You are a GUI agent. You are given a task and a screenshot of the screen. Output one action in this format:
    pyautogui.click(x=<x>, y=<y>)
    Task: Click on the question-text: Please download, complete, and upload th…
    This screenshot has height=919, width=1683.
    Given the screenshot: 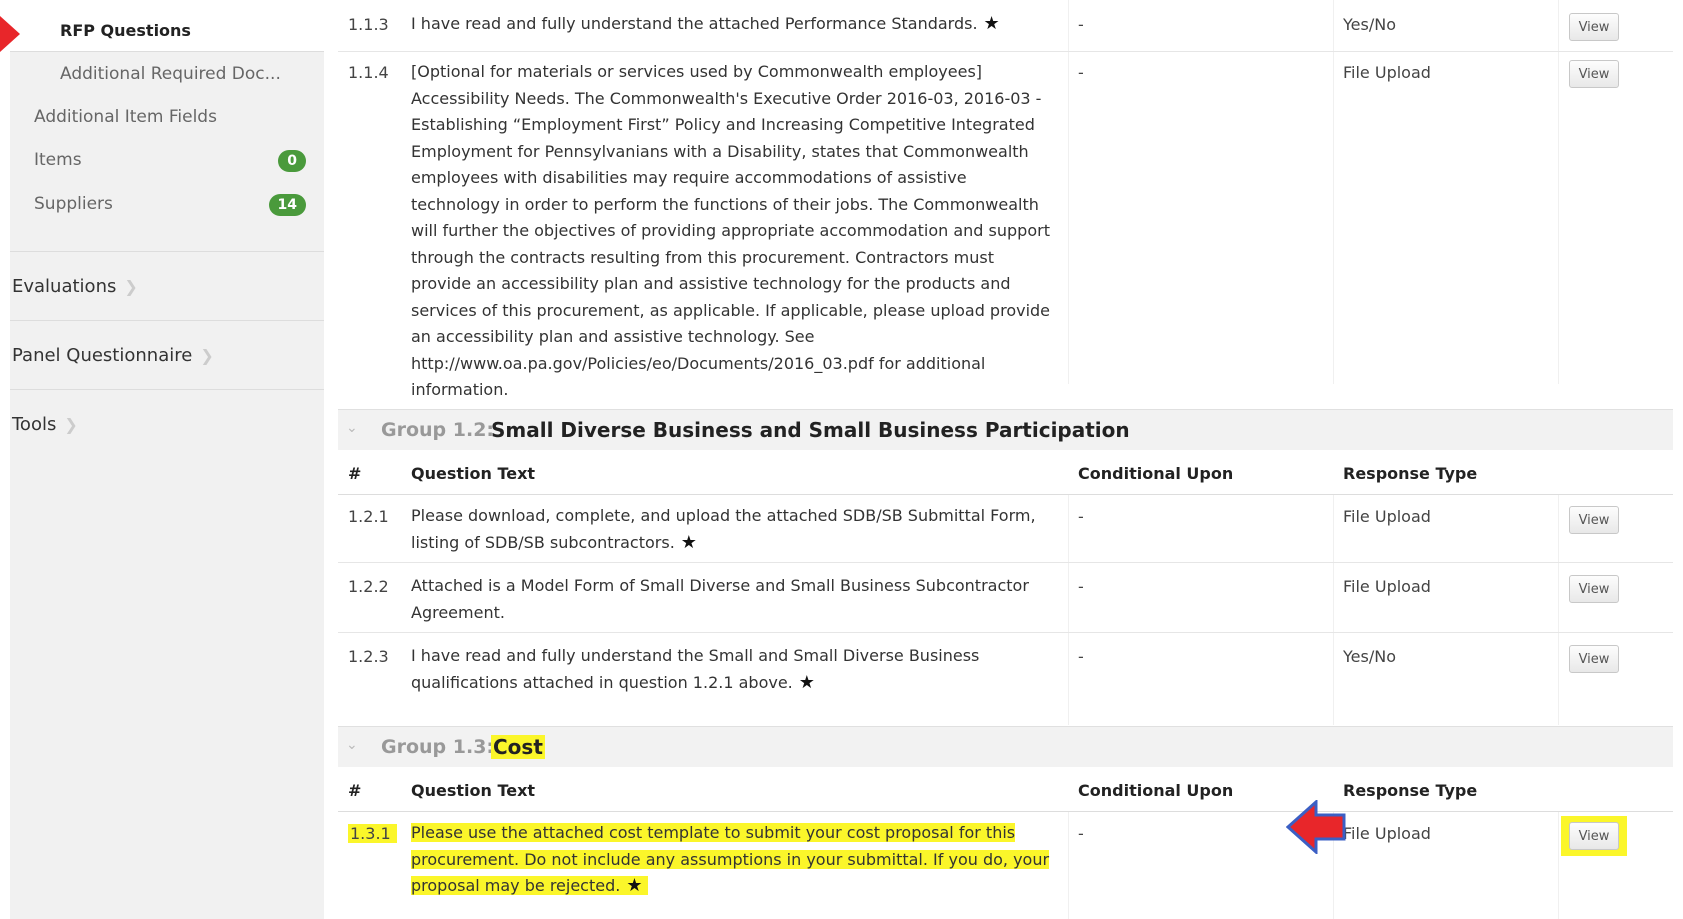 What is the action you would take?
    pyautogui.click(x=723, y=529)
    